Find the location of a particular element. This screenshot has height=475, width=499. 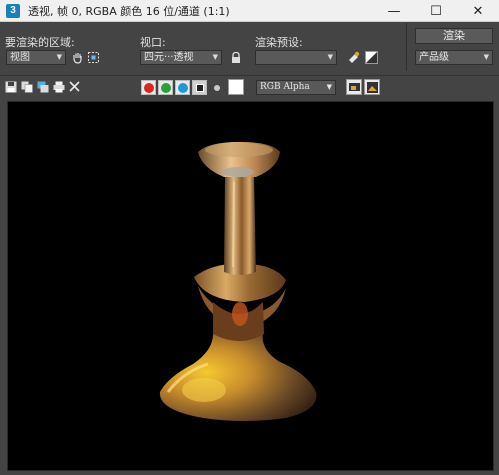

render-preset-label: 渲染预设: is located at coordinates (279, 42).